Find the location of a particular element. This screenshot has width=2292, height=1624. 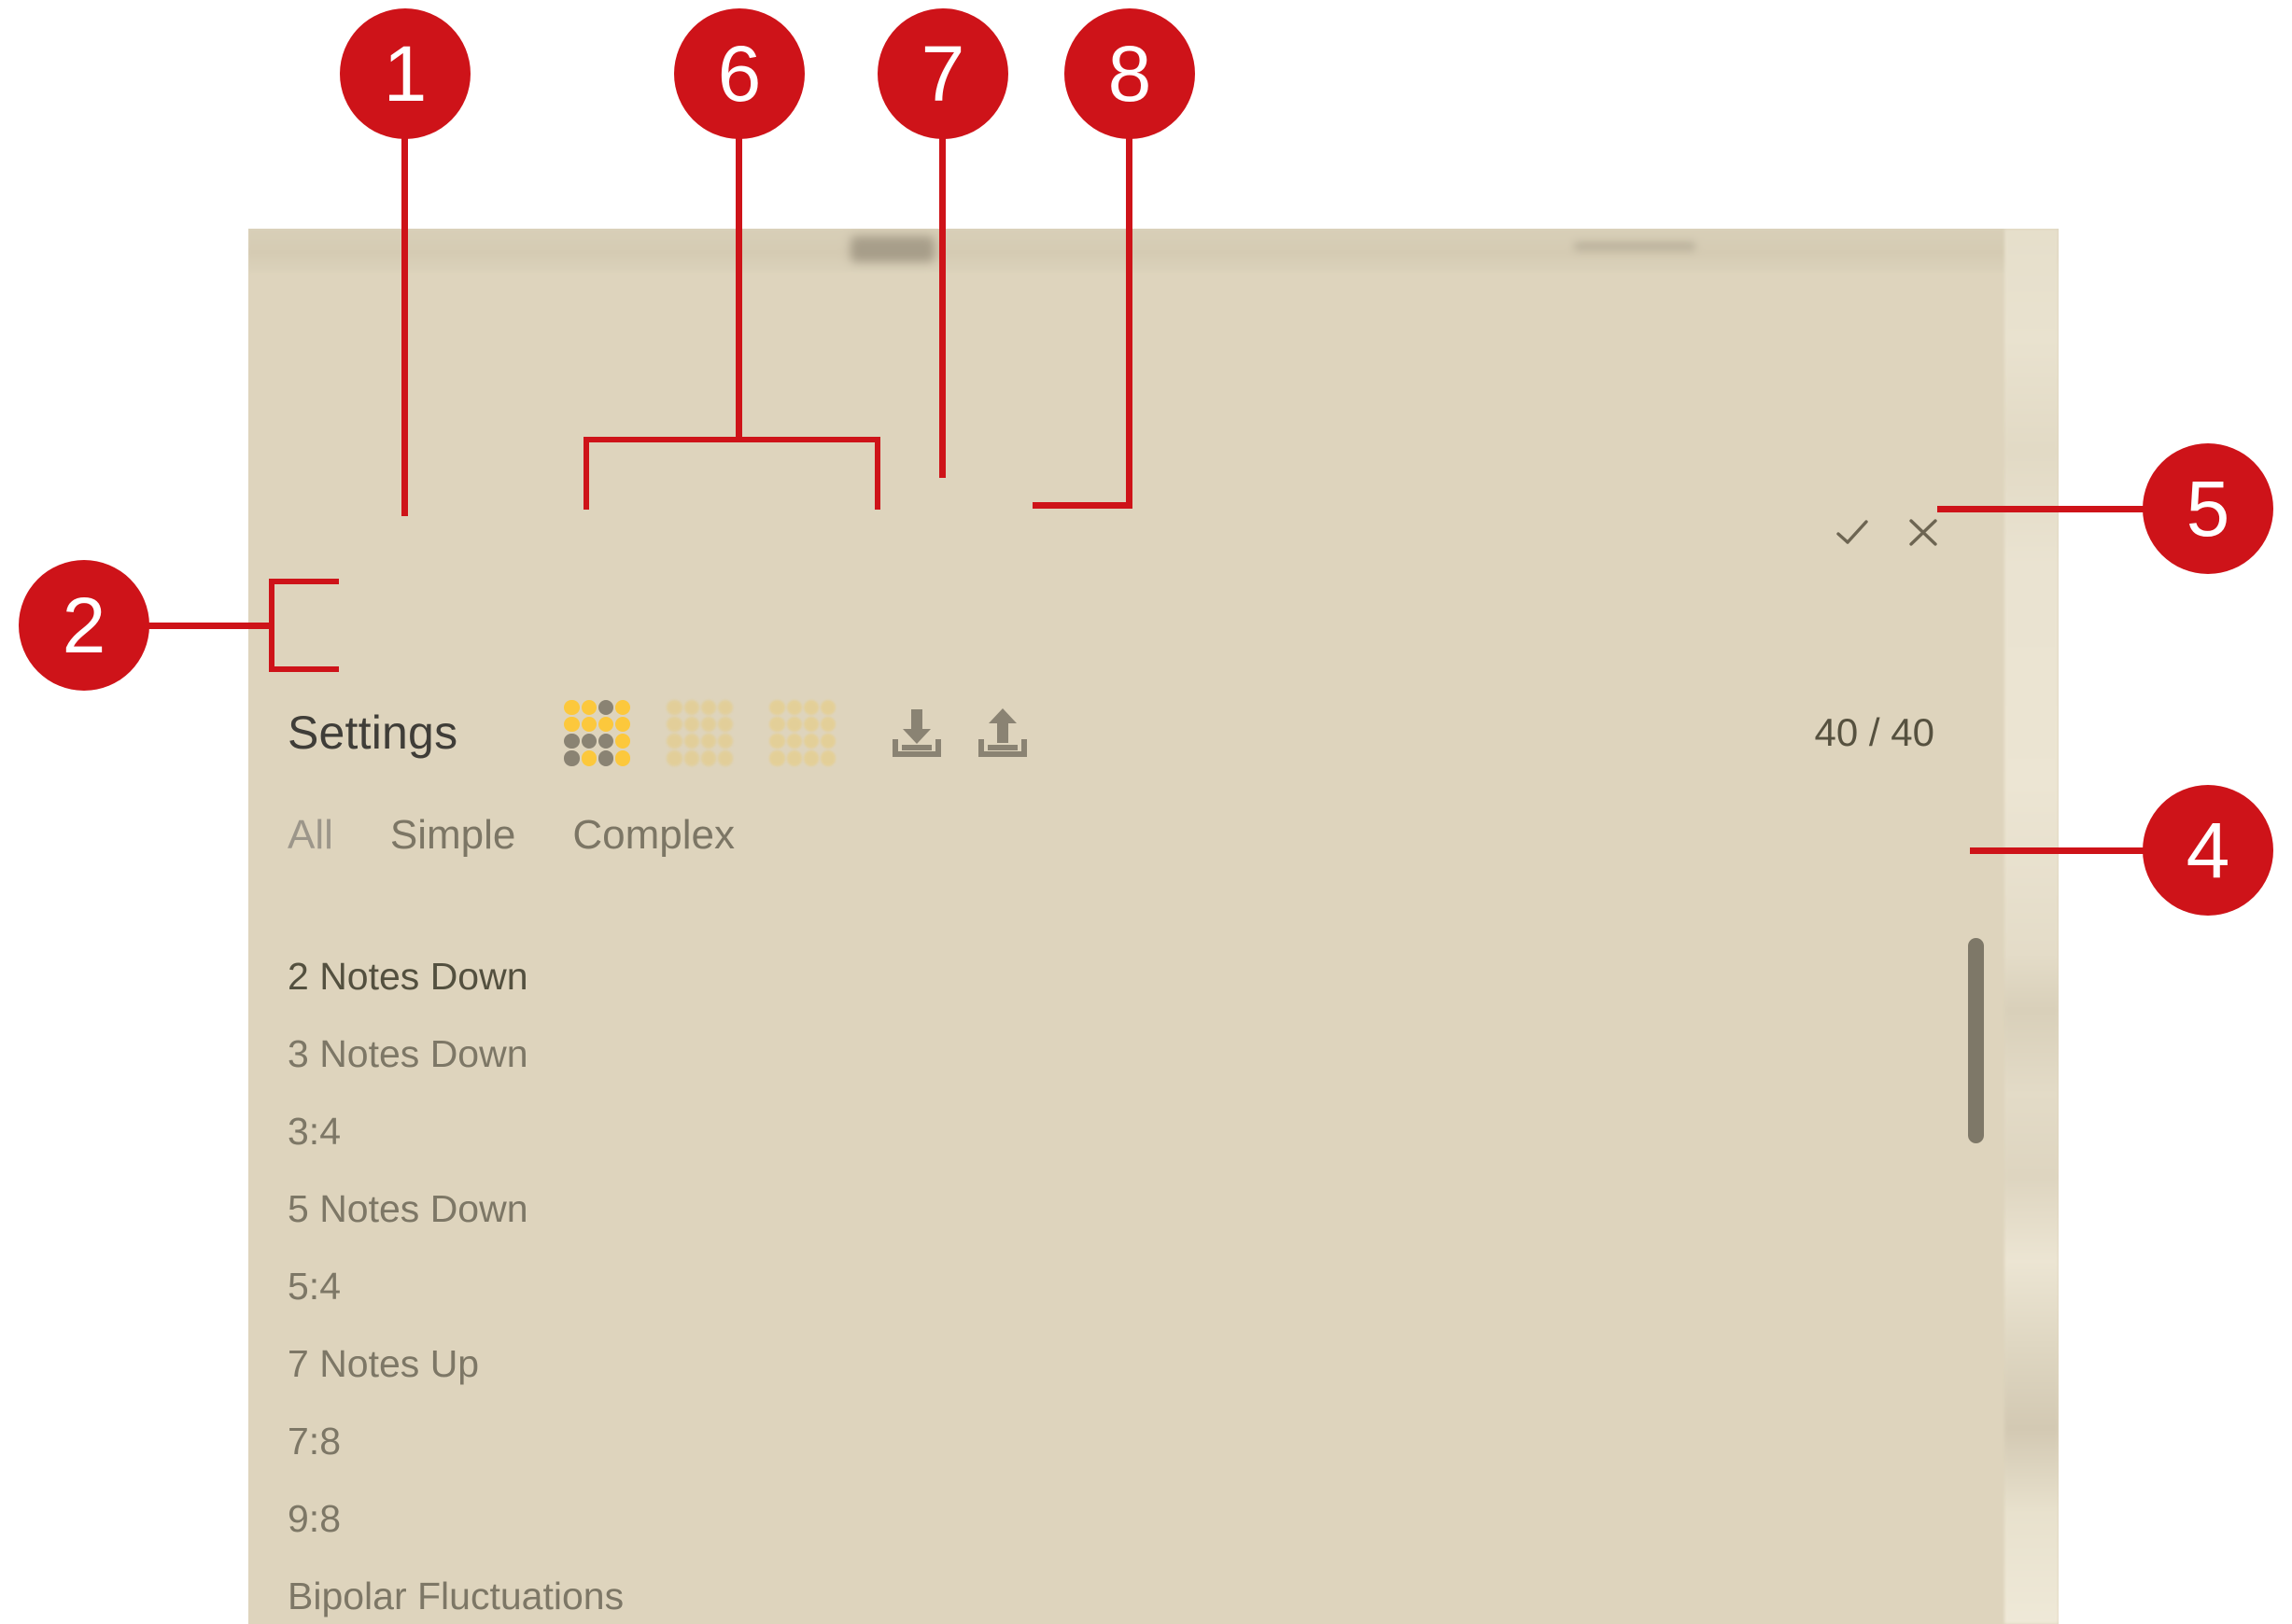

export-icon is located at coordinates (1003, 733).